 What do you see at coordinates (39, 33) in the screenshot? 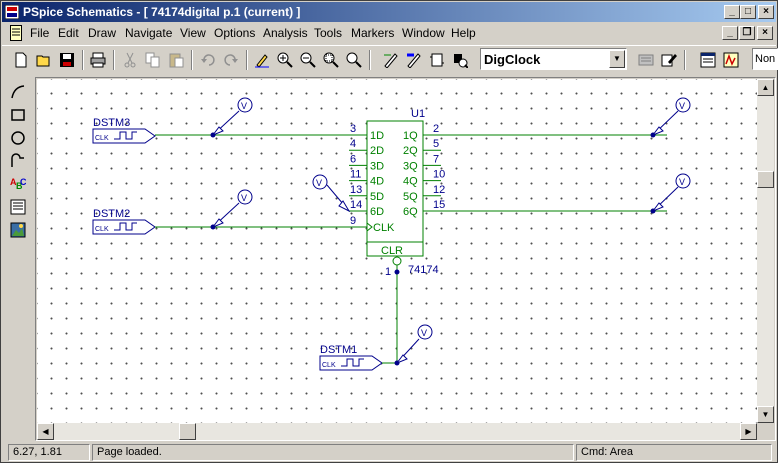
I see `menu-file: File` at bounding box center [39, 33].